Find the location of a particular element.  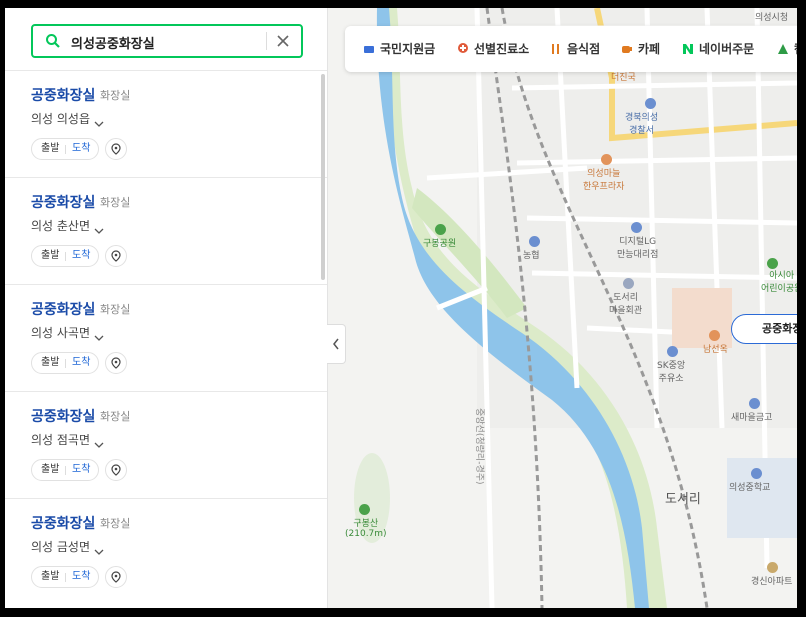

map-result-pin: 공중화장 is located at coordinates (764, 329).